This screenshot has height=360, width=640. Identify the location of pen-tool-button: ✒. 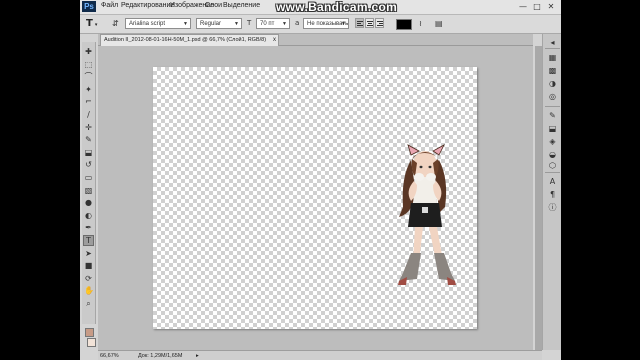
(88, 227).